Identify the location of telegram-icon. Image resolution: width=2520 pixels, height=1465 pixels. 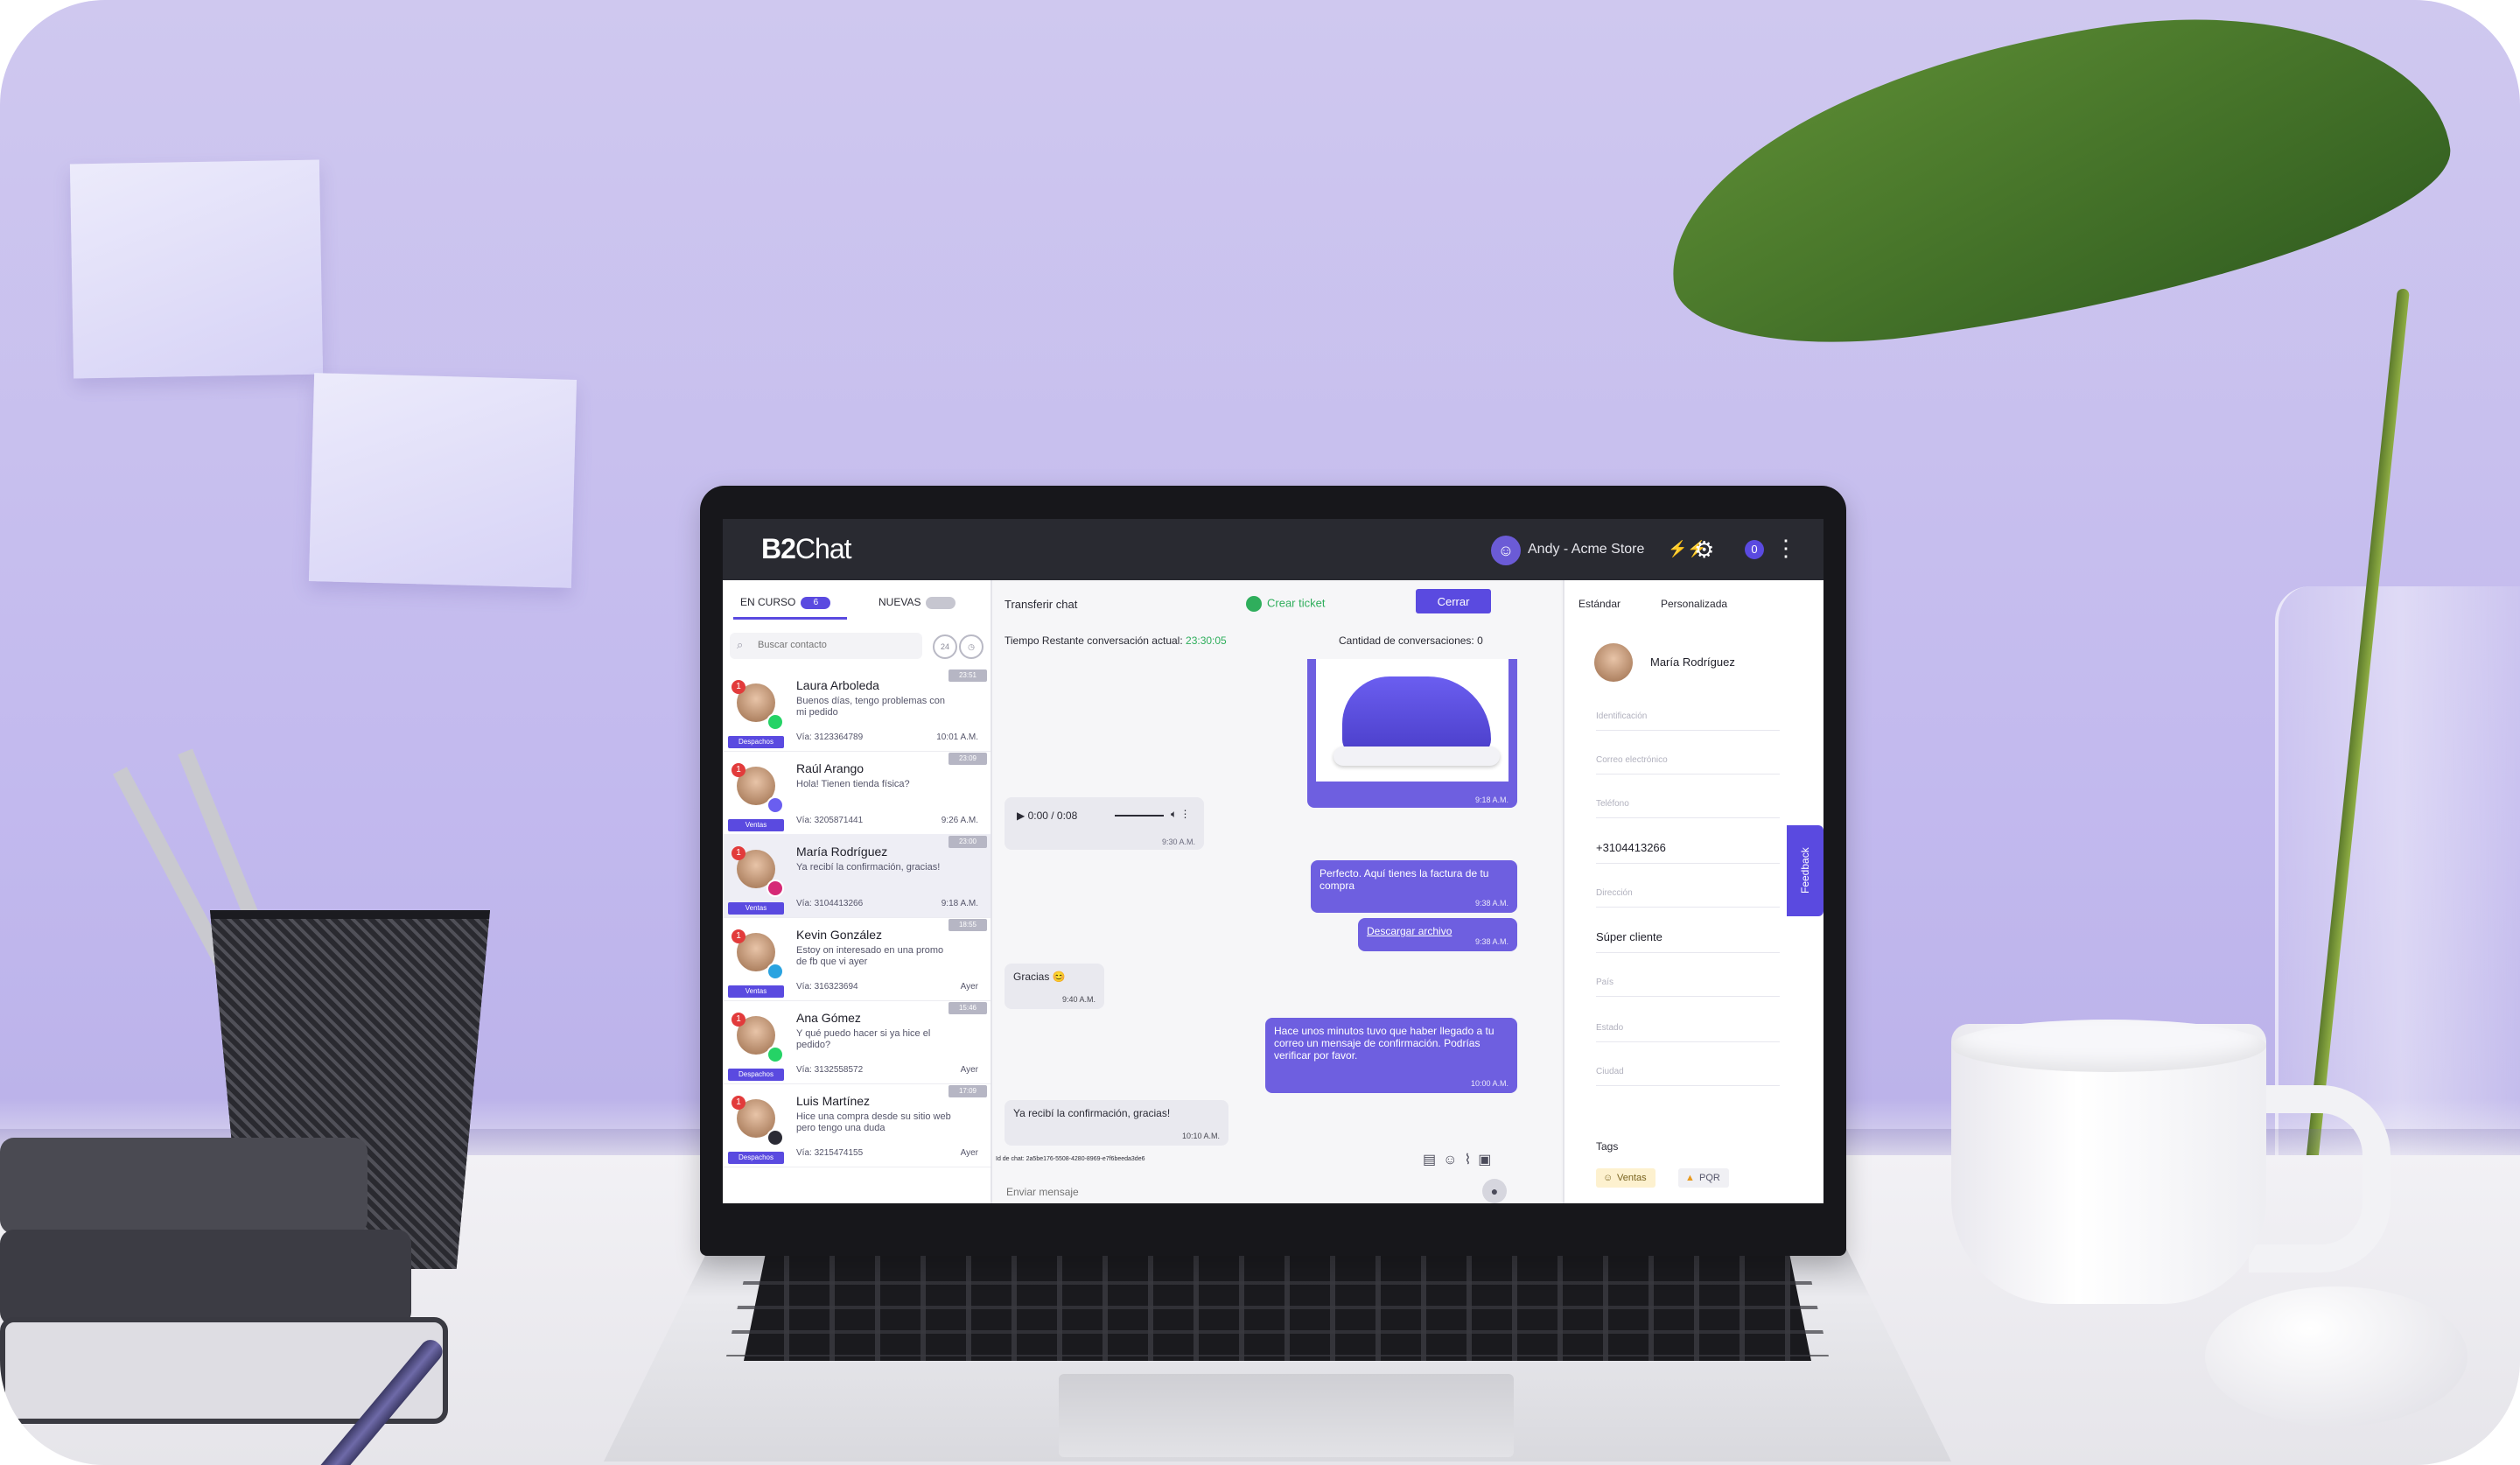
(775, 971).